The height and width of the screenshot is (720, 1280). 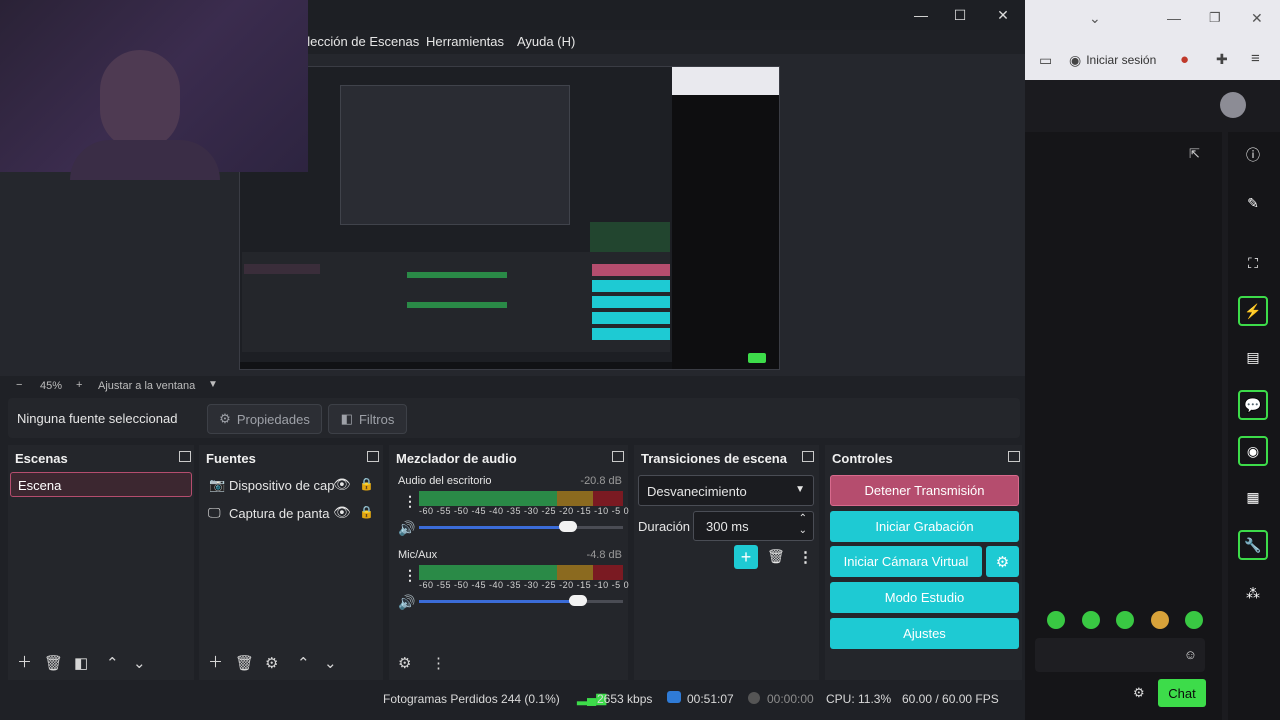 What do you see at coordinates (1253, 545) in the screenshot?
I see `wrench-icon: 🔧` at bounding box center [1253, 545].